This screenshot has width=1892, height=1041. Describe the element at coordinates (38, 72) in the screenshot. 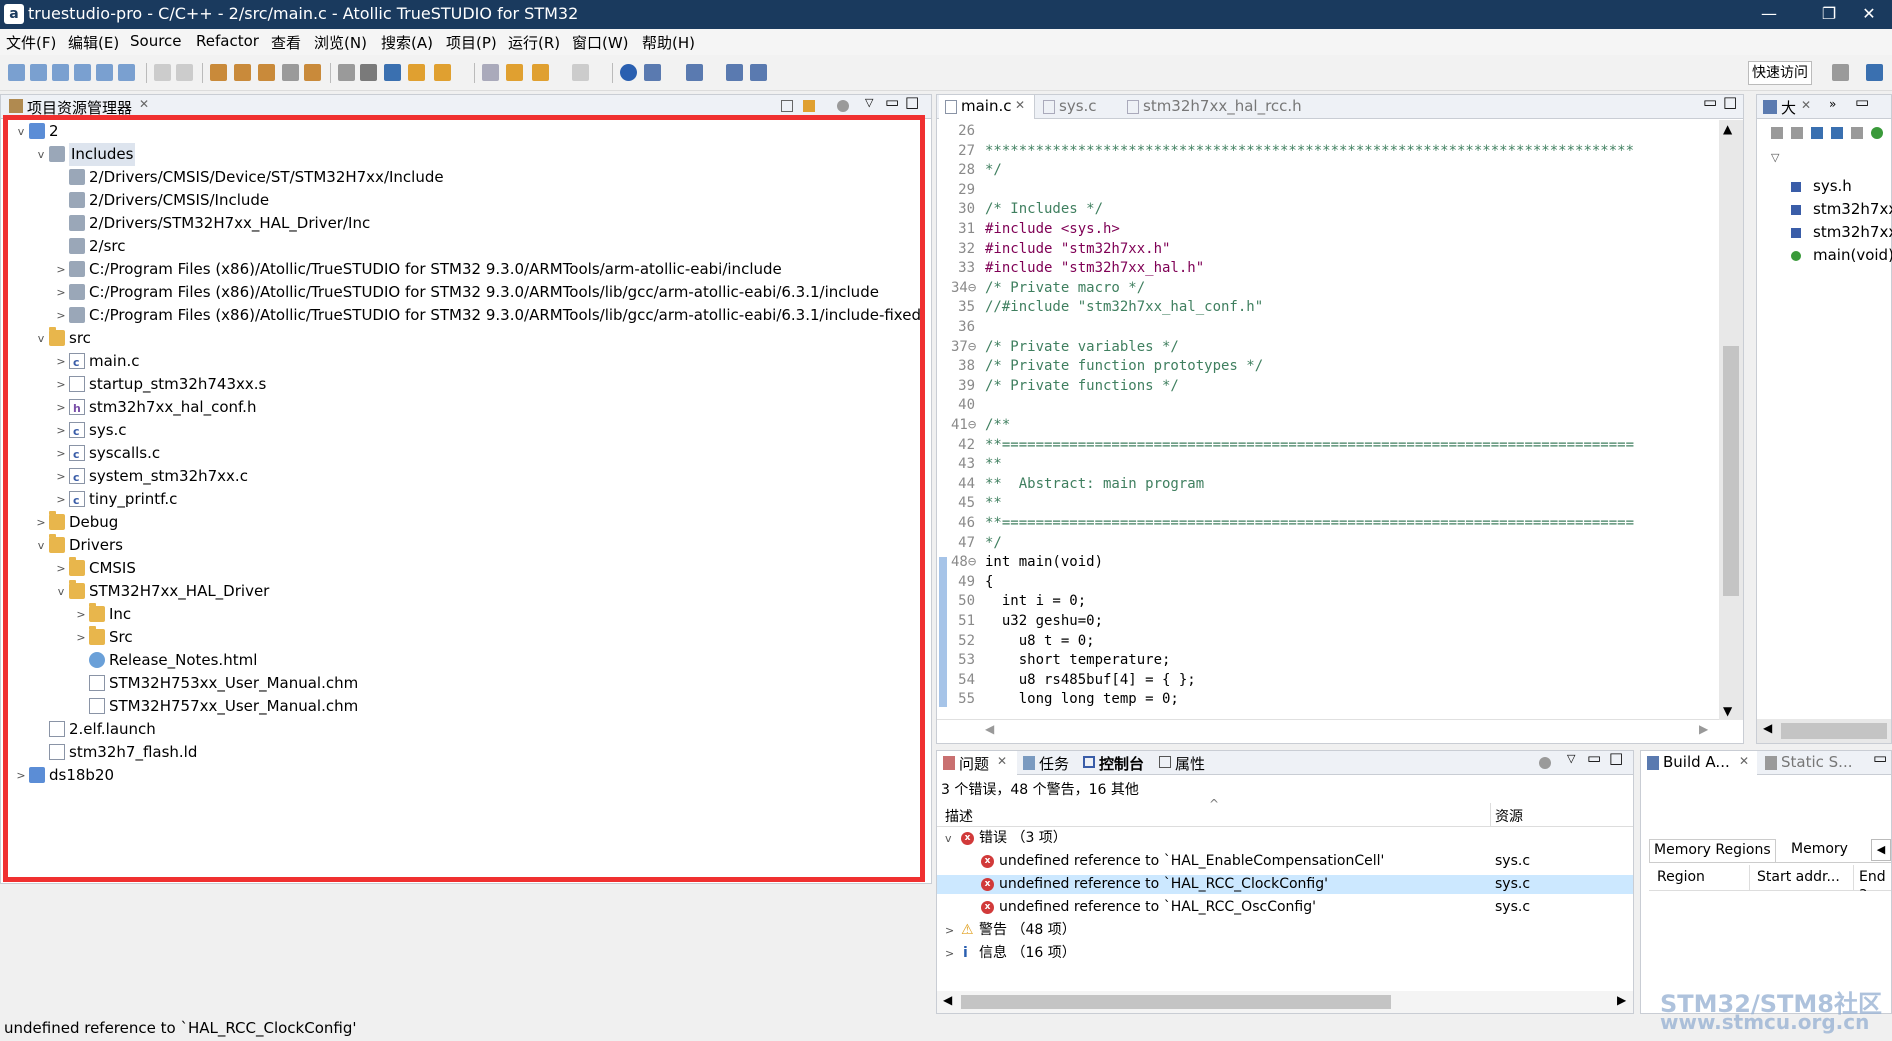

I see `new-file-icon` at that location.